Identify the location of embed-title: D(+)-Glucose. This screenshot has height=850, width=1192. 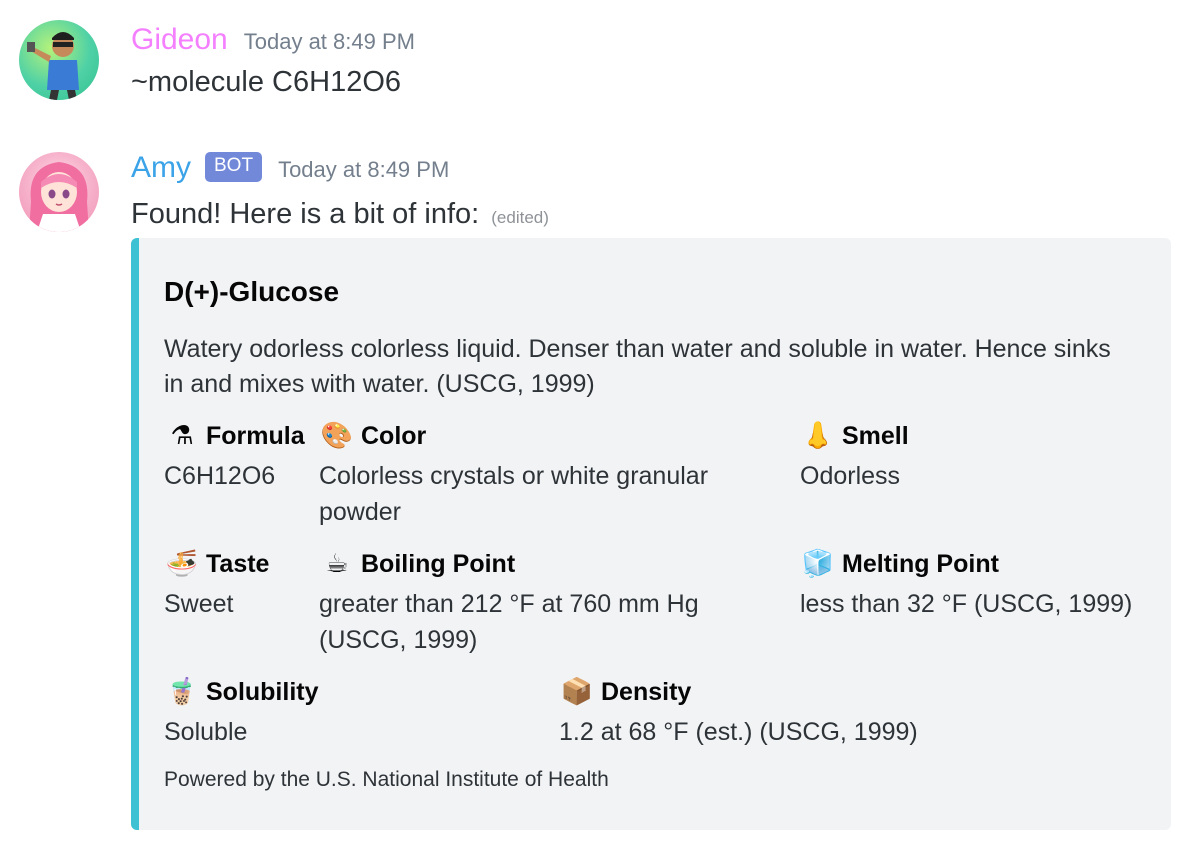
(252, 291).